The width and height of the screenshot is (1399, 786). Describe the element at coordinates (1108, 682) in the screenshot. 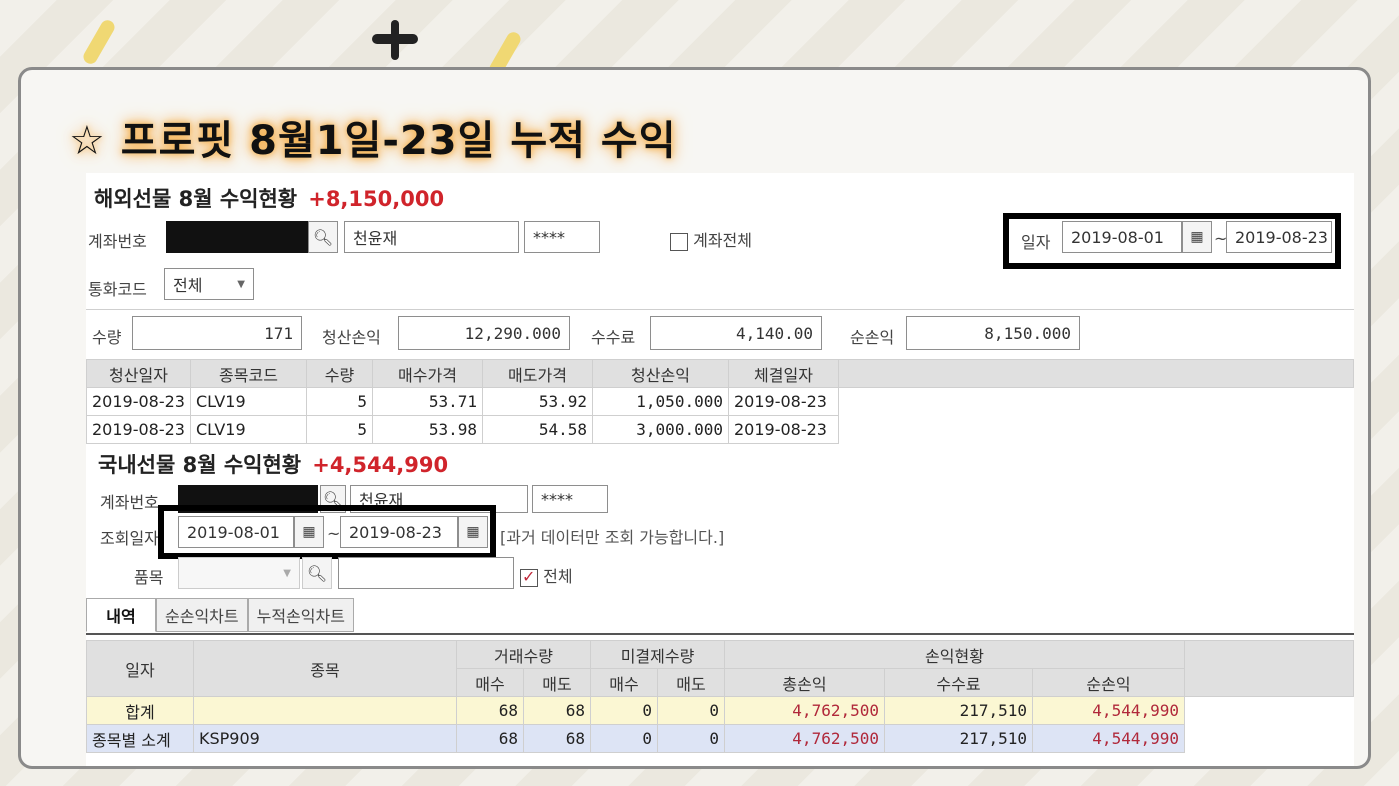

I see `col-header: 순손익` at that location.